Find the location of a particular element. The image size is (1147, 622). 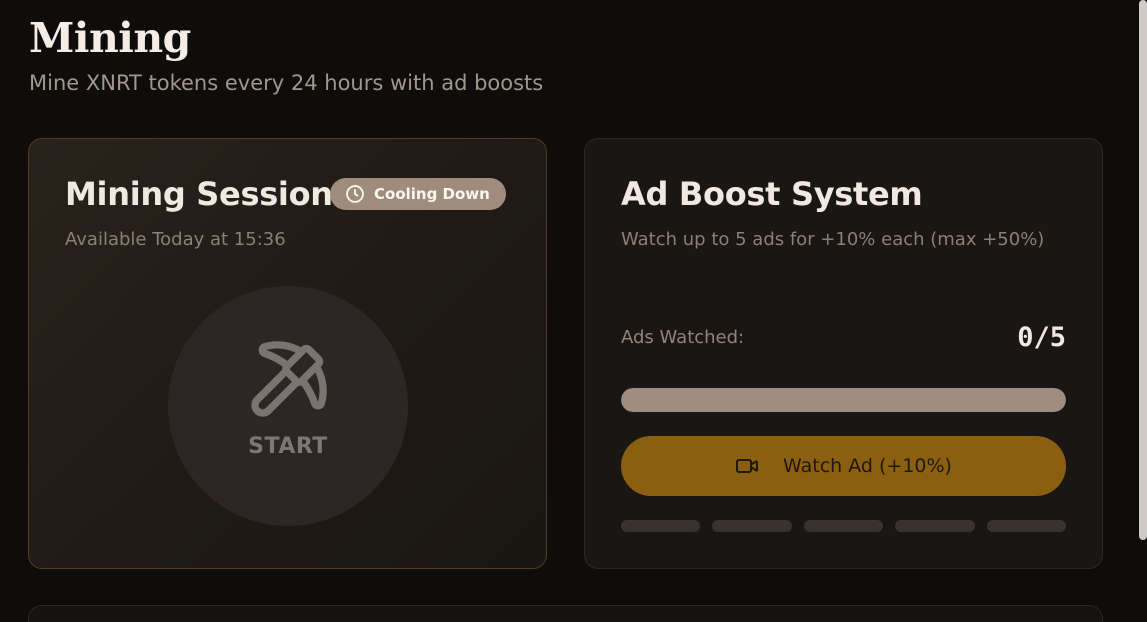

availability-text: Available Today at 15:36 is located at coordinates (175, 239).